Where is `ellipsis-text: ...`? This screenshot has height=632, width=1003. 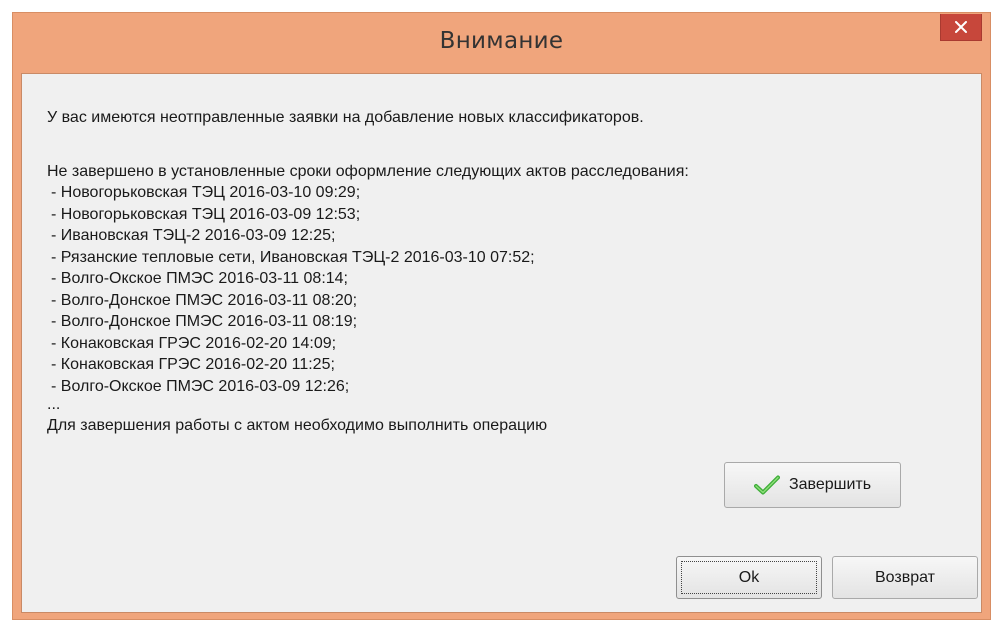 ellipsis-text: ... is located at coordinates (54, 404).